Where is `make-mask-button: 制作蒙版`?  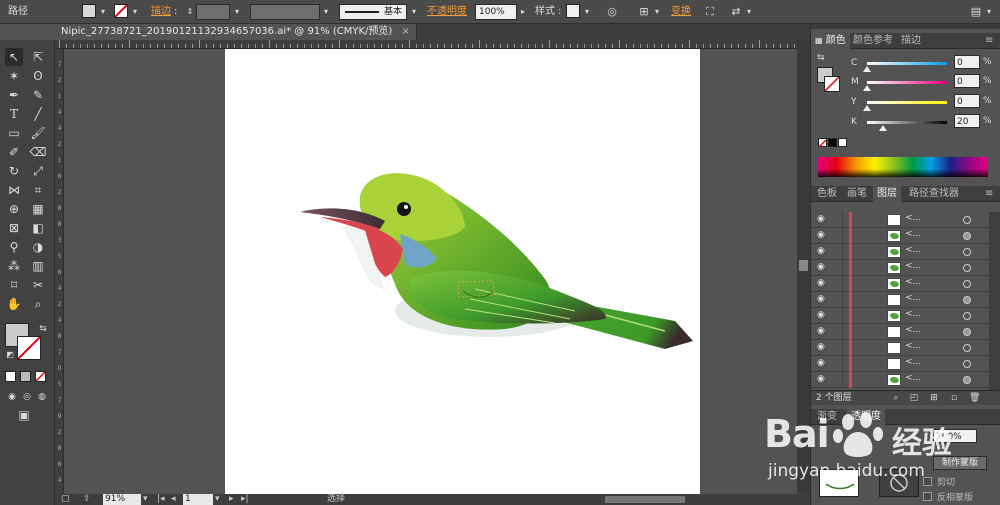 make-mask-button: 制作蒙版 is located at coordinates (960, 463).